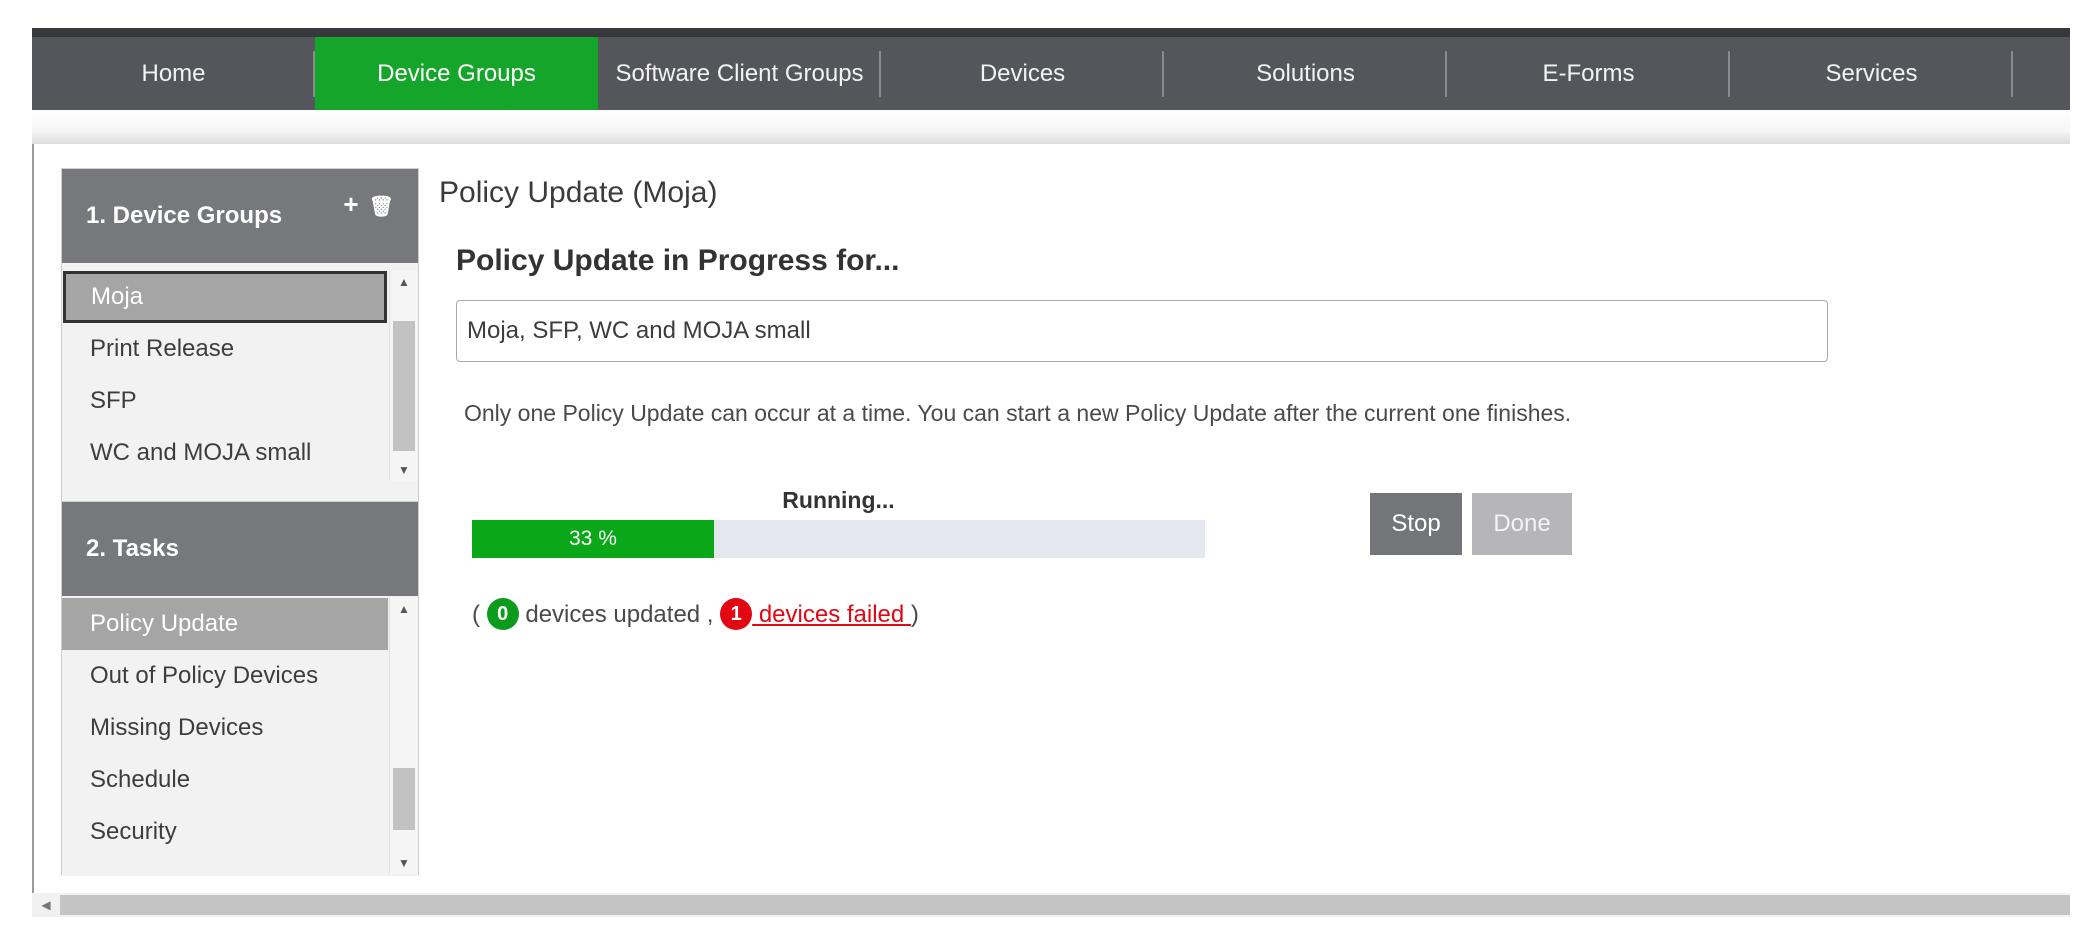  What do you see at coordinates (1022, 73) in the screenshot?
I see `nav-devices: Devices` at bounding box center [1022, 73].